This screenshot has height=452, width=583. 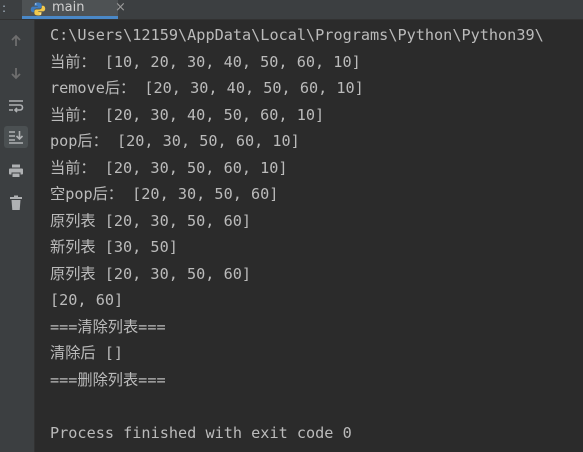 I want to click on console-line: 当前： [20, 30, 50, 60, 10], so click(x=169, y=167).